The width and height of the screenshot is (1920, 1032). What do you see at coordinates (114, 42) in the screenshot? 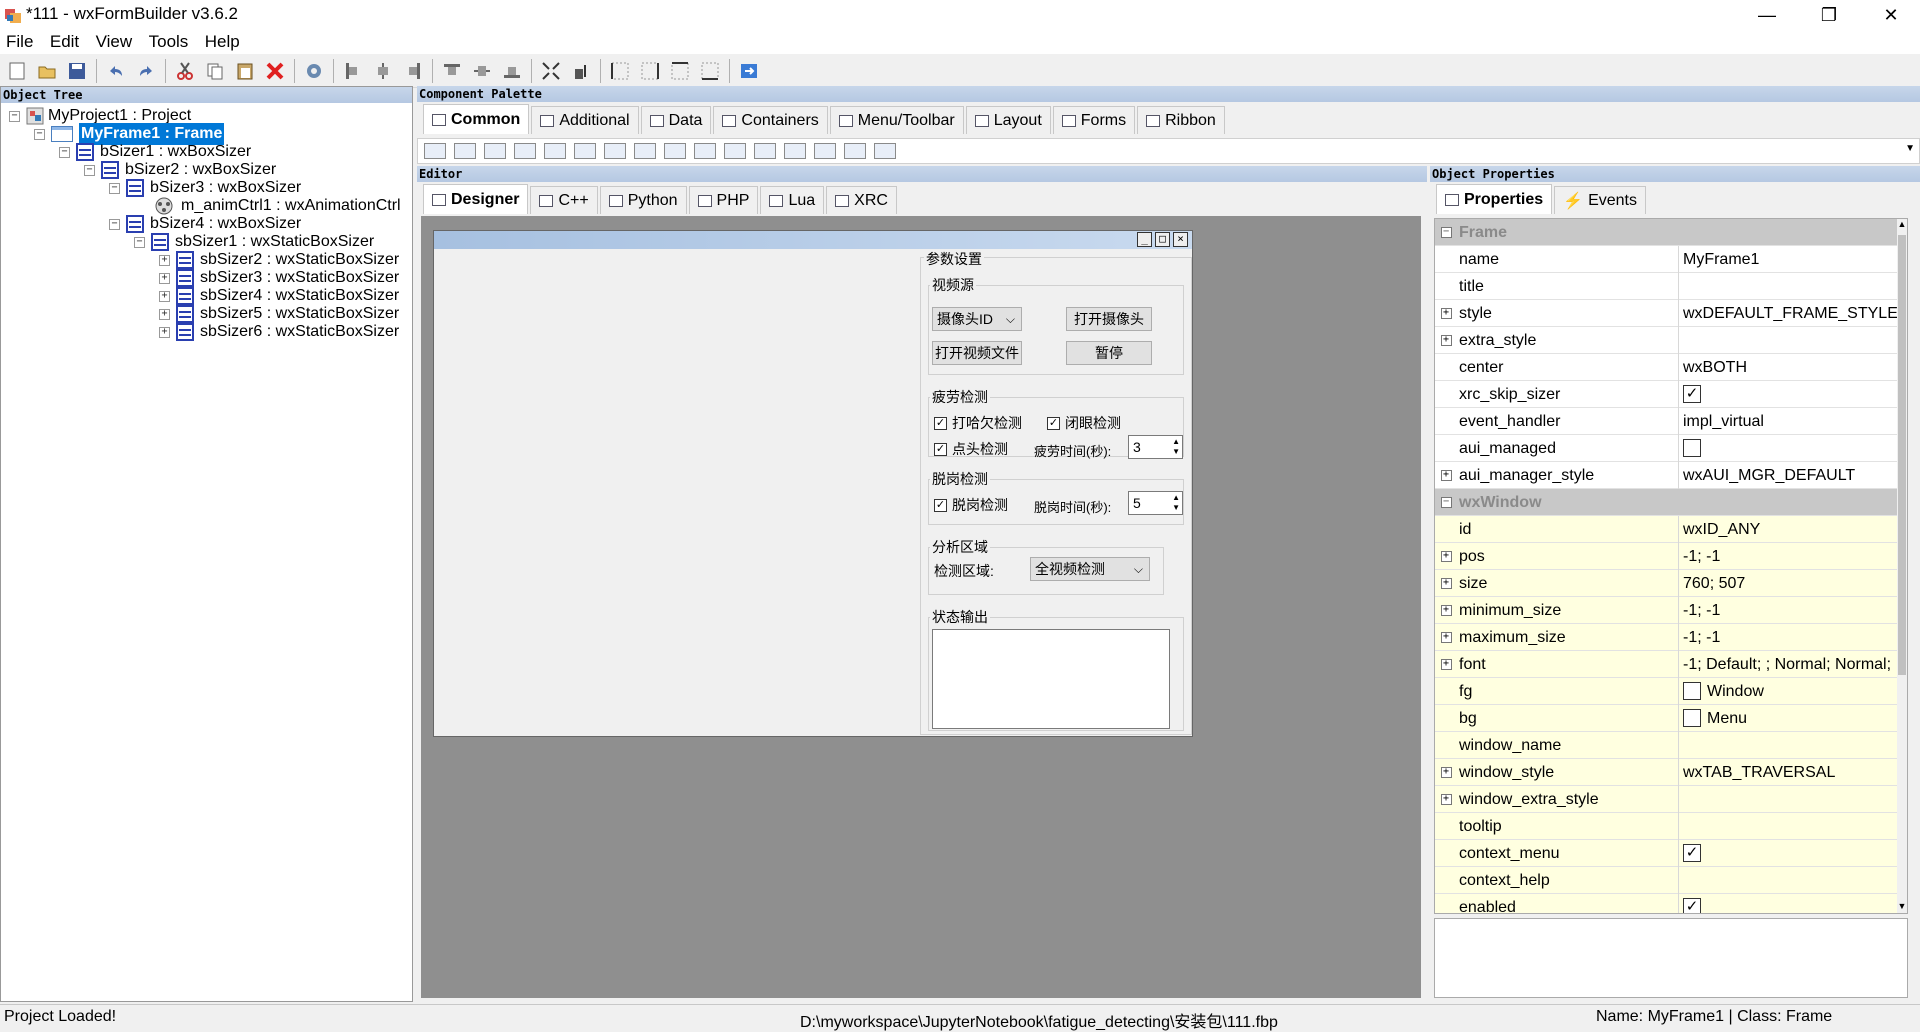
I see `menu-view: View` at bounding box center [114, 42].